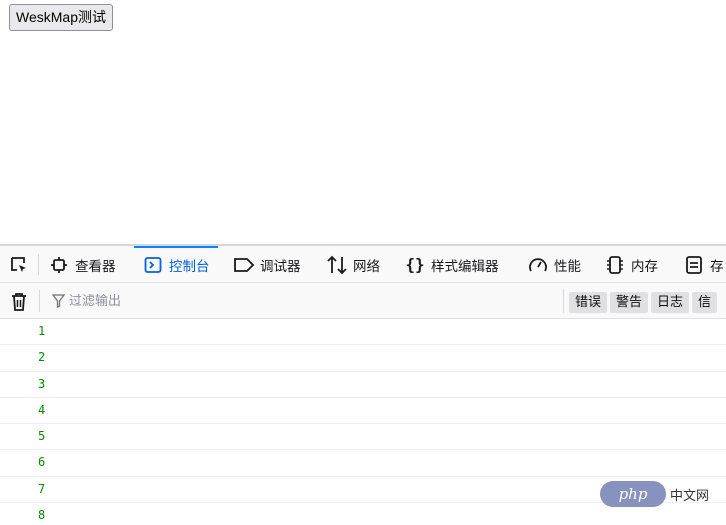 The width and height of the screenshot is (726, 525). Describe the element at coordinates (615, 265) in the screenshot. I see `memory-icon` at that location.